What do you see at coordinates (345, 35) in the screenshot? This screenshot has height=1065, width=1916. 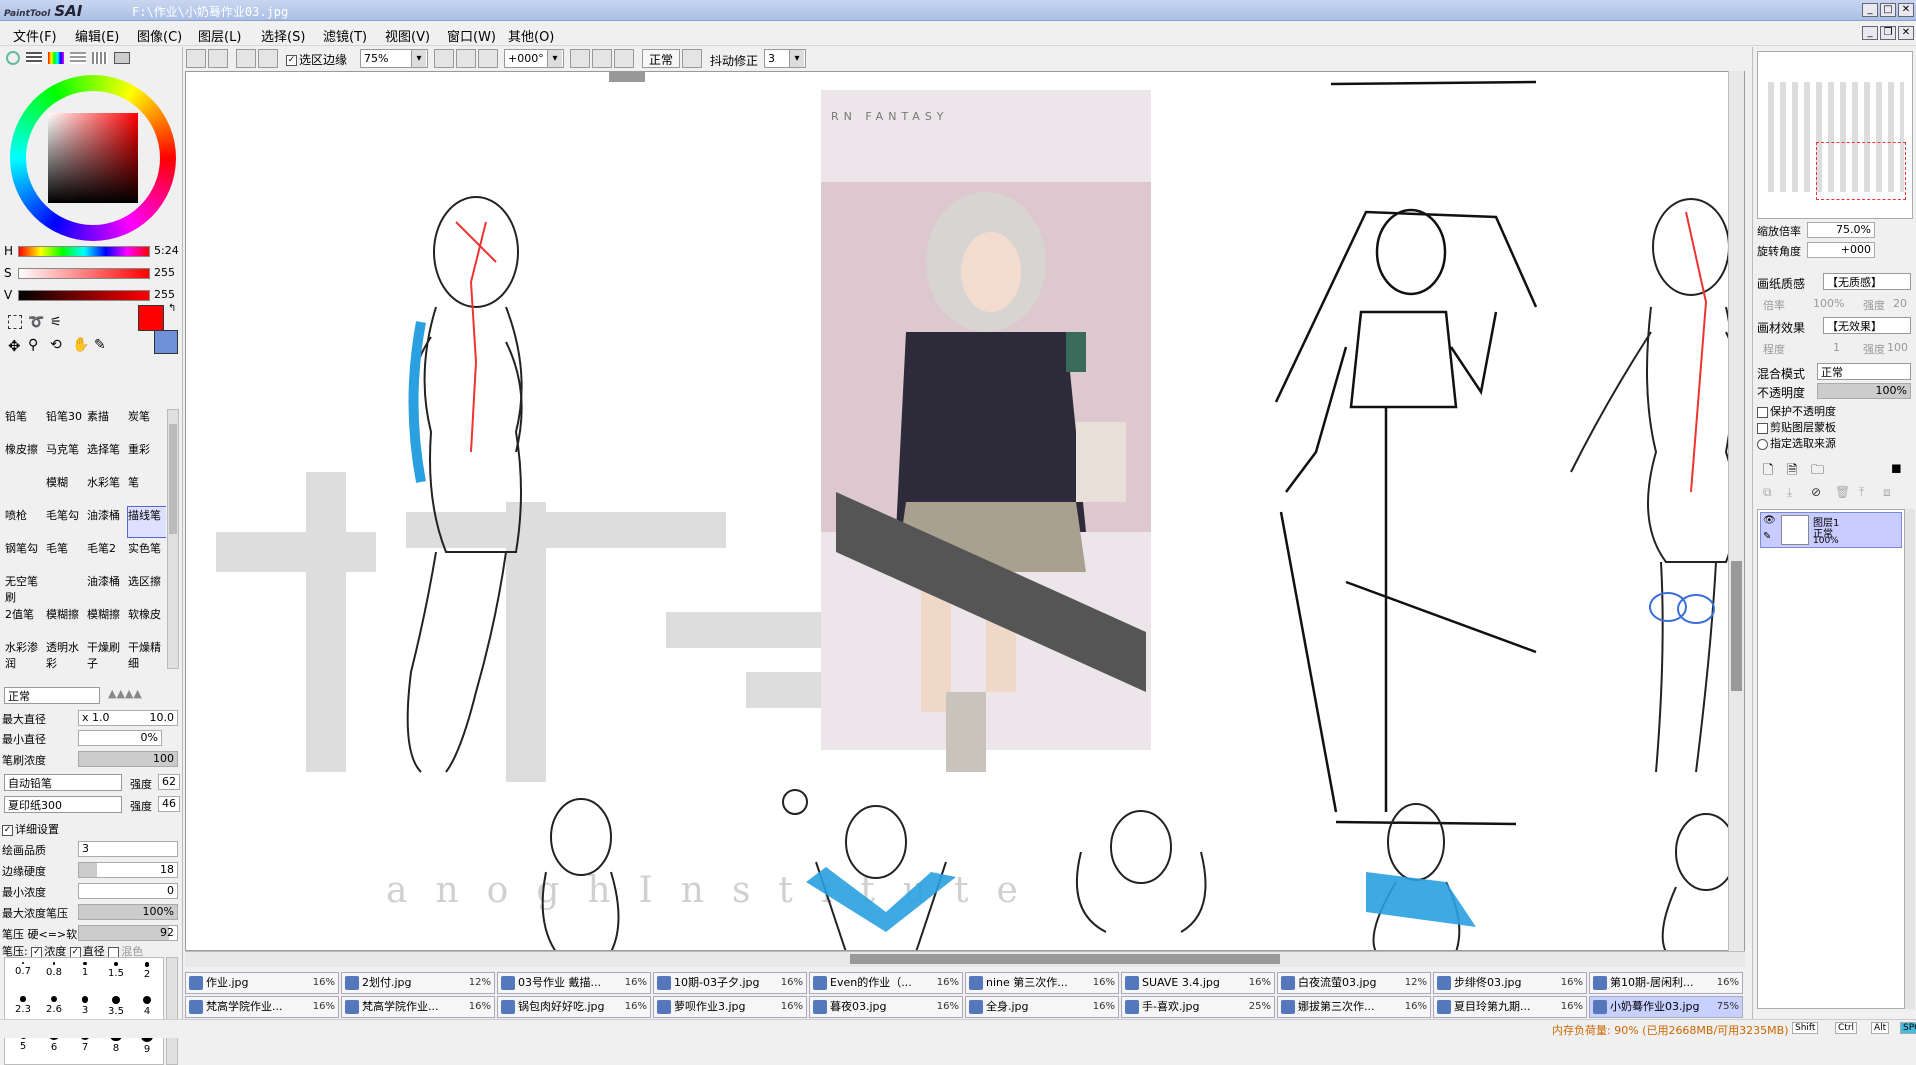 I see `menu-filter: 滤镜(T)` at bounding box center [345, 35].